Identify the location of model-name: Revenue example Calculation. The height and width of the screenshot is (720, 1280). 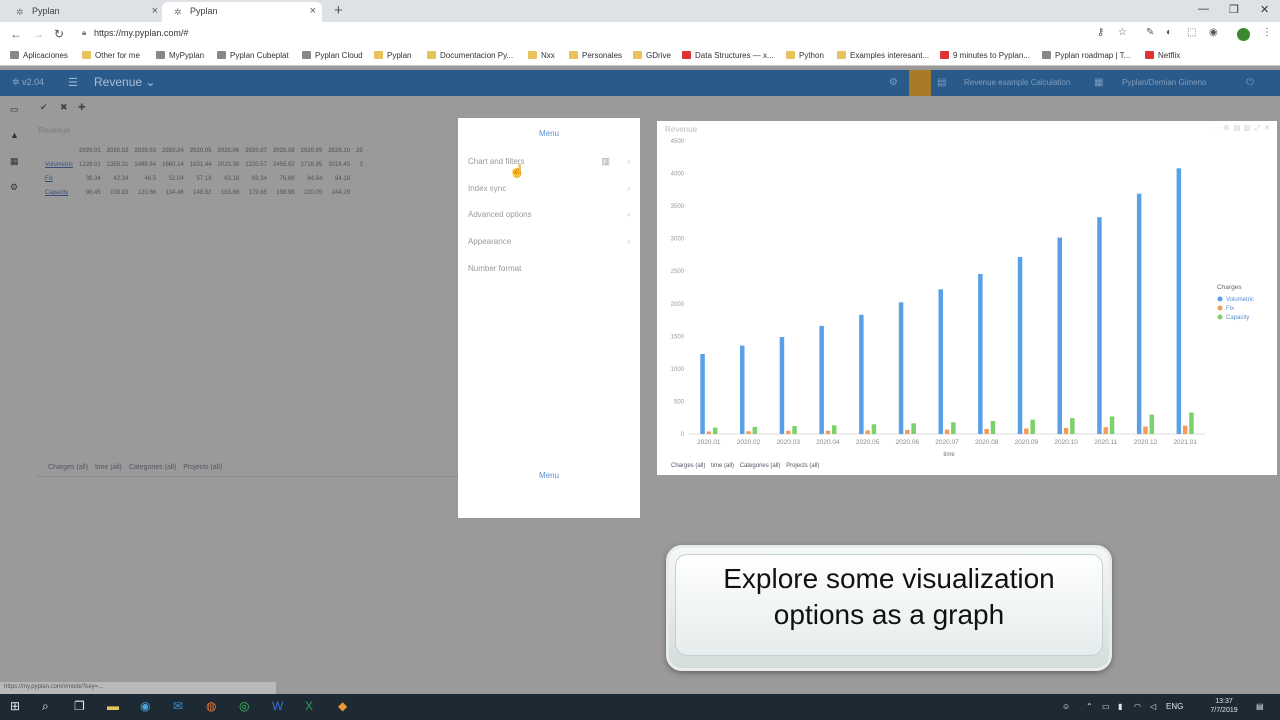
(1017, 82).